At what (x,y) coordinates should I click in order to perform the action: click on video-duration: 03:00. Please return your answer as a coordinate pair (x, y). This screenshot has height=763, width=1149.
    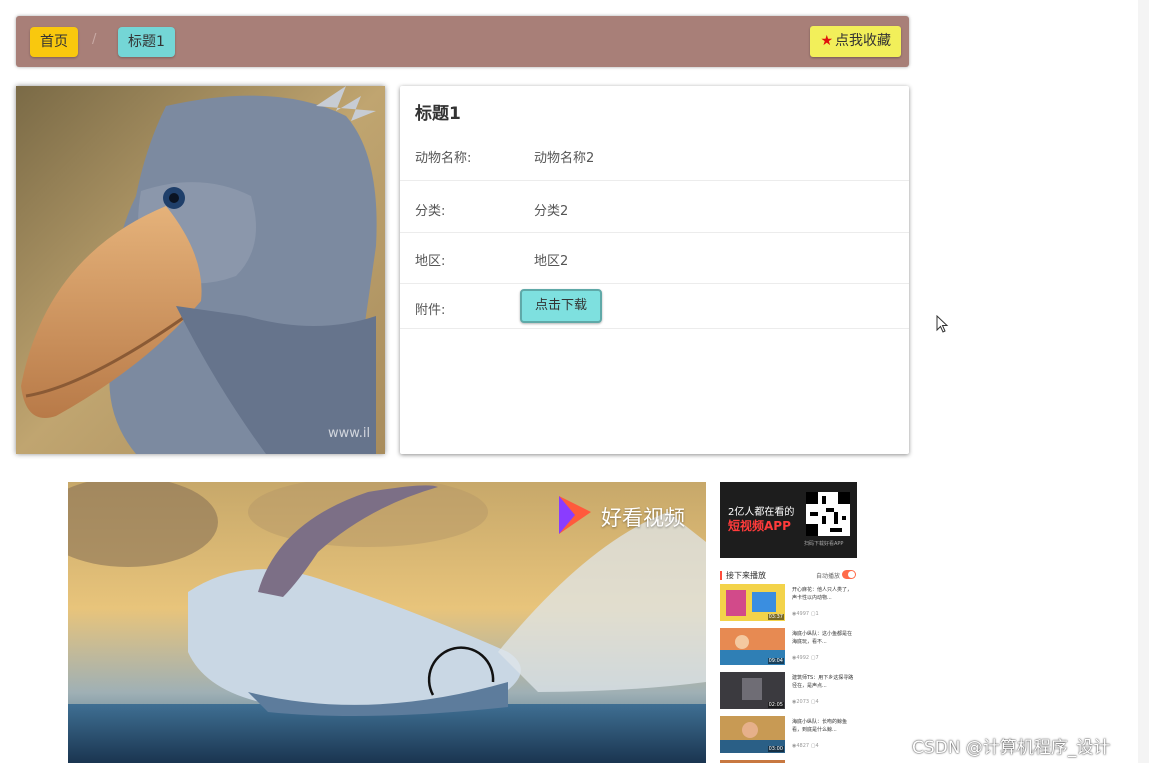
    Looking at the image, I should click on (775, 749).